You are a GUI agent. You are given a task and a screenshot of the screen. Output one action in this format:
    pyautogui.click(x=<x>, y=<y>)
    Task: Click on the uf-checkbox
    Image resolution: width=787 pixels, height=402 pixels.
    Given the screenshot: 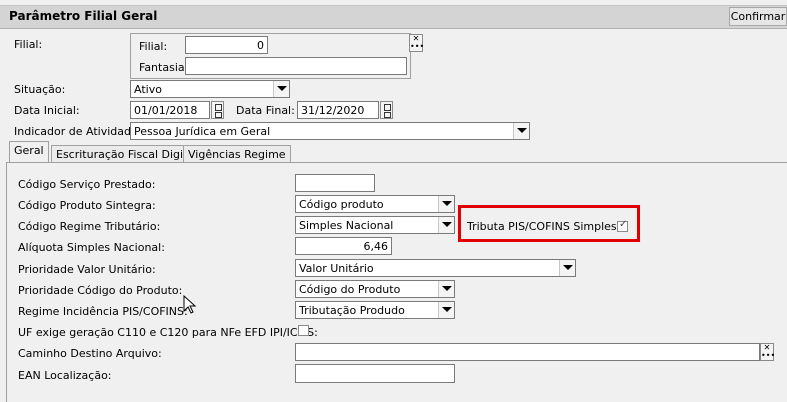 What is the action you would take?
    pyautogui.click(x=303, y=330)
    